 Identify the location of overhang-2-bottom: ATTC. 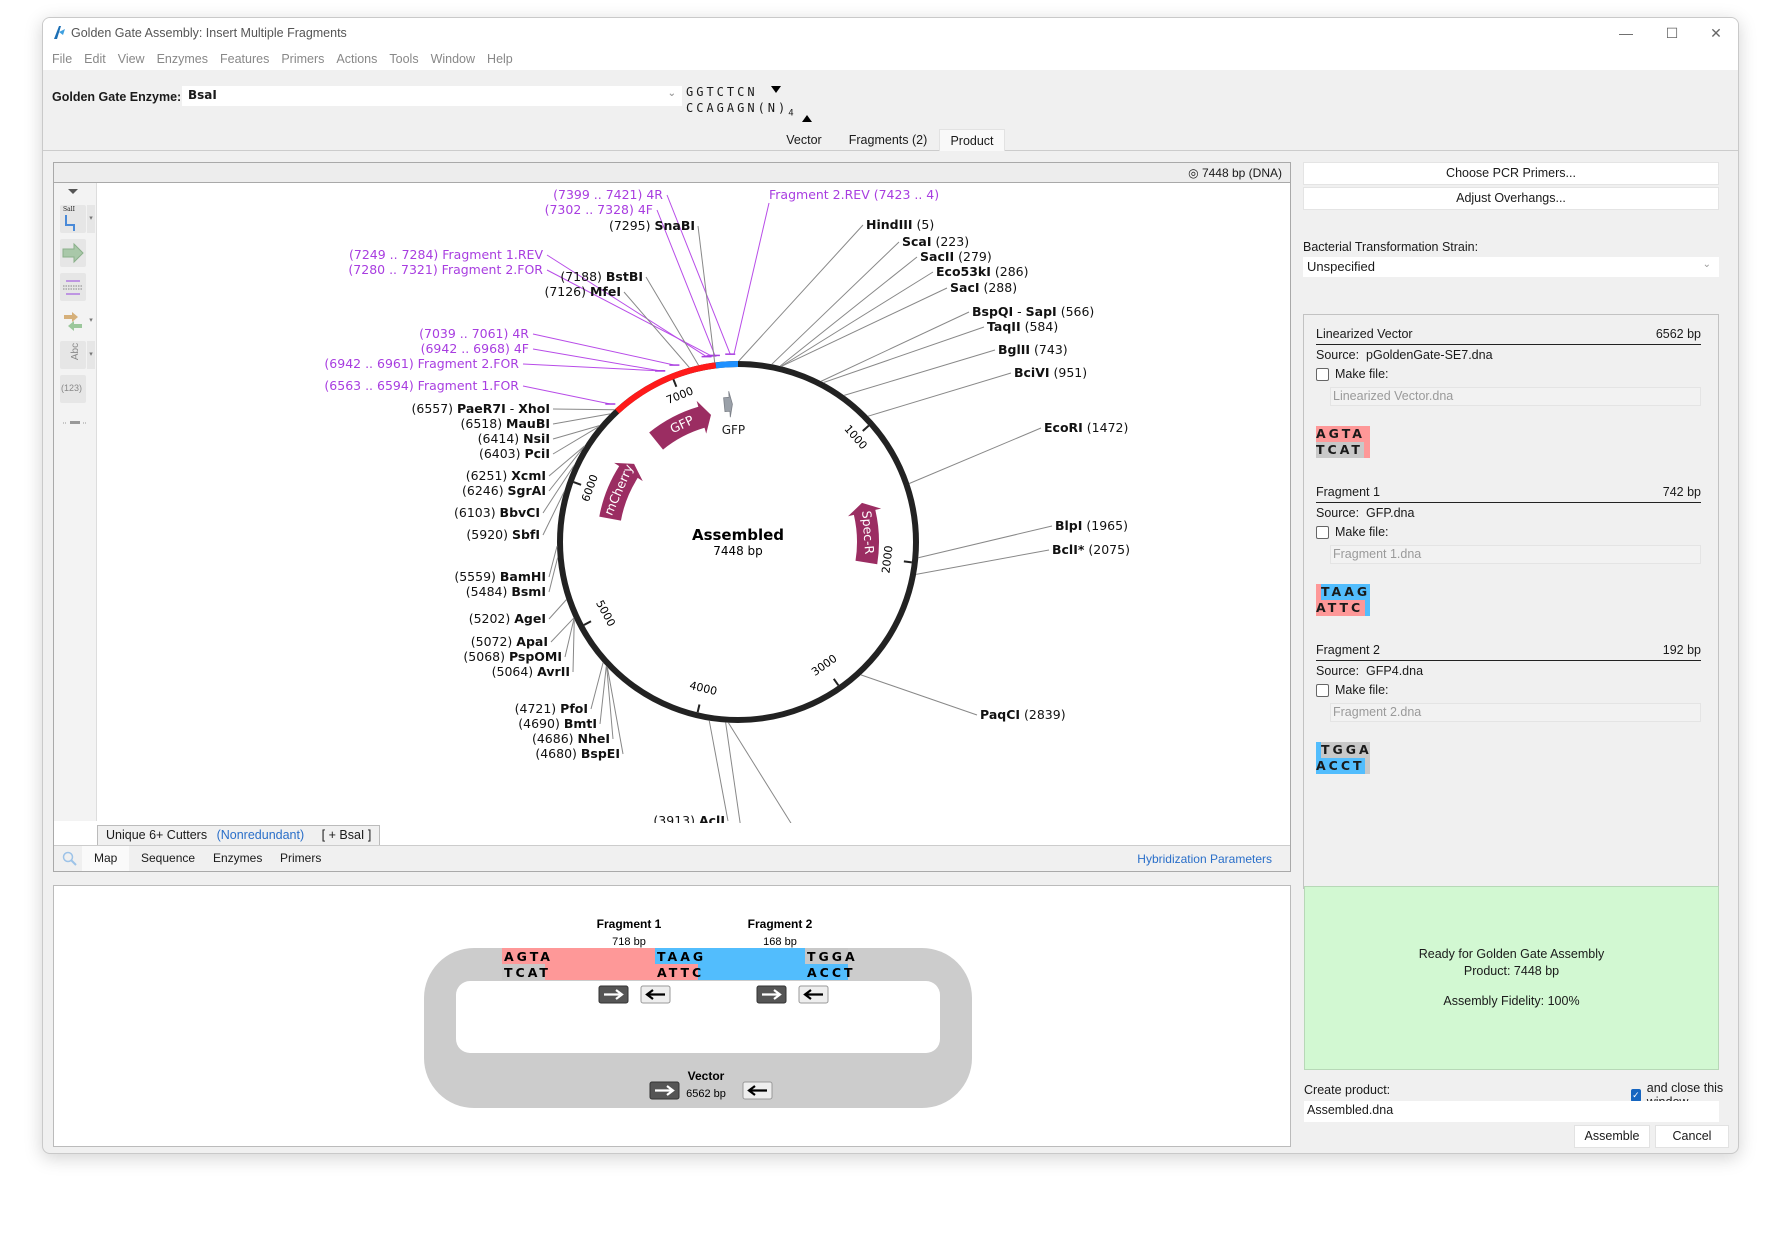
(680, 972).